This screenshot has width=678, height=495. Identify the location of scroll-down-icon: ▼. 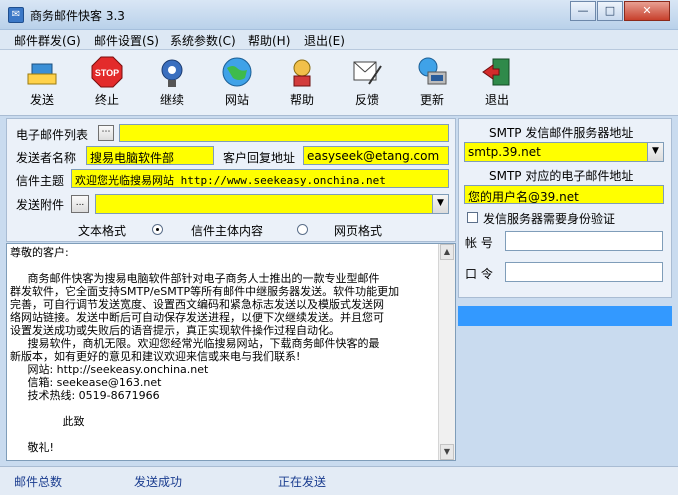
(447, 452).